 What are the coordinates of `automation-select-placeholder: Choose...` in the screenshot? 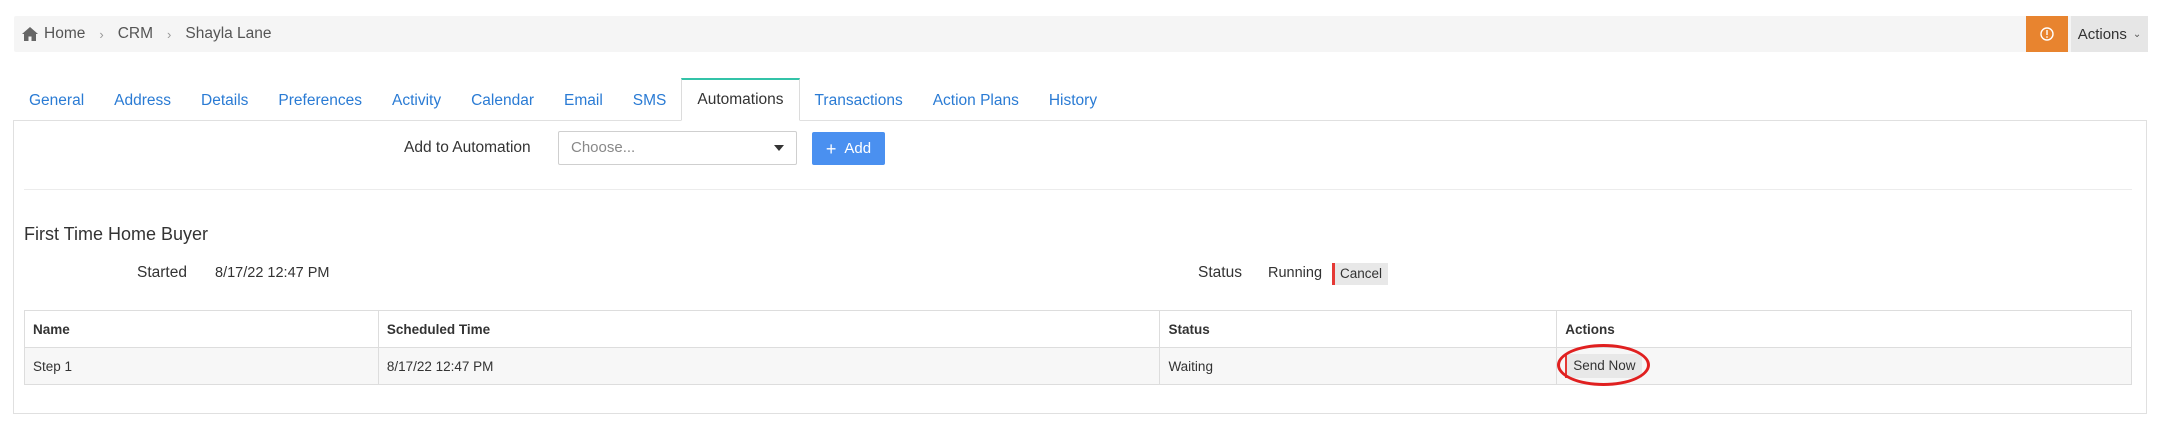 It's located at (603, 147).